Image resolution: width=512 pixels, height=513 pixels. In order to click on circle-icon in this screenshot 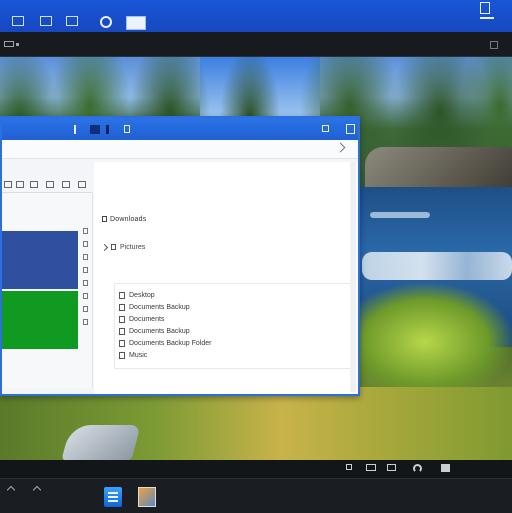, I will do `click(106, 22)`.